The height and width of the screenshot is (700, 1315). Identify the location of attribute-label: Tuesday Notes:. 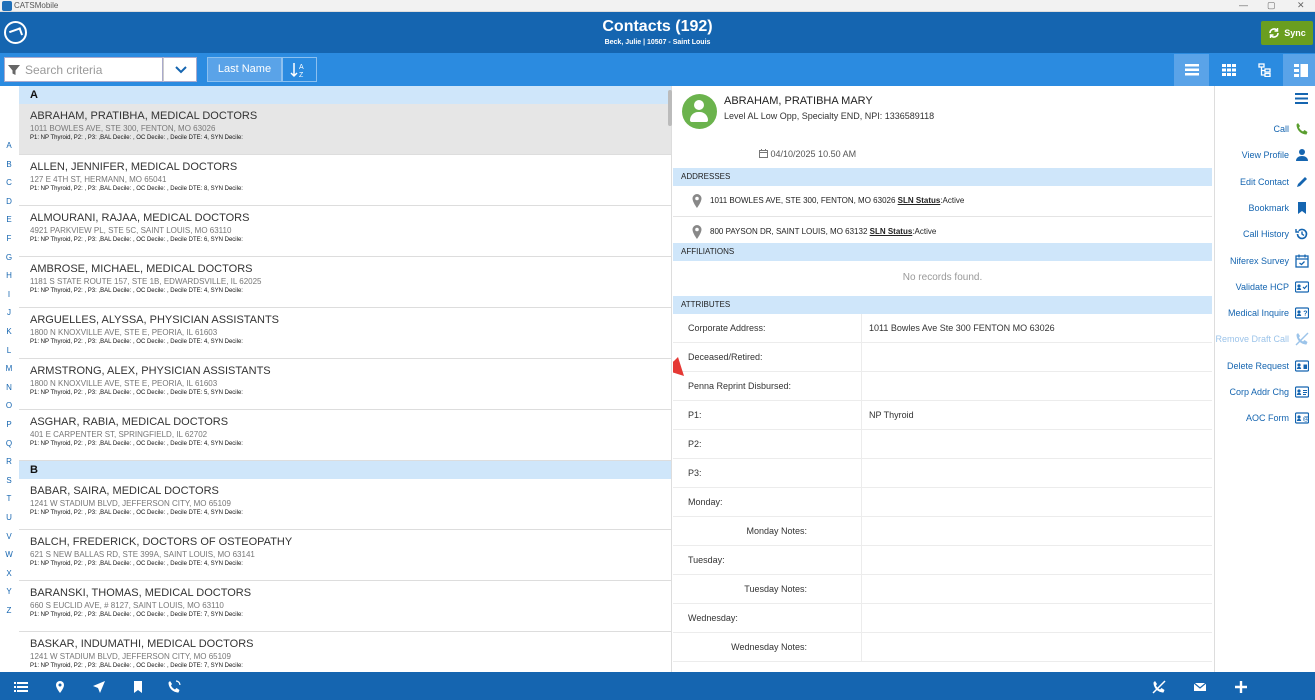
(775, 589).